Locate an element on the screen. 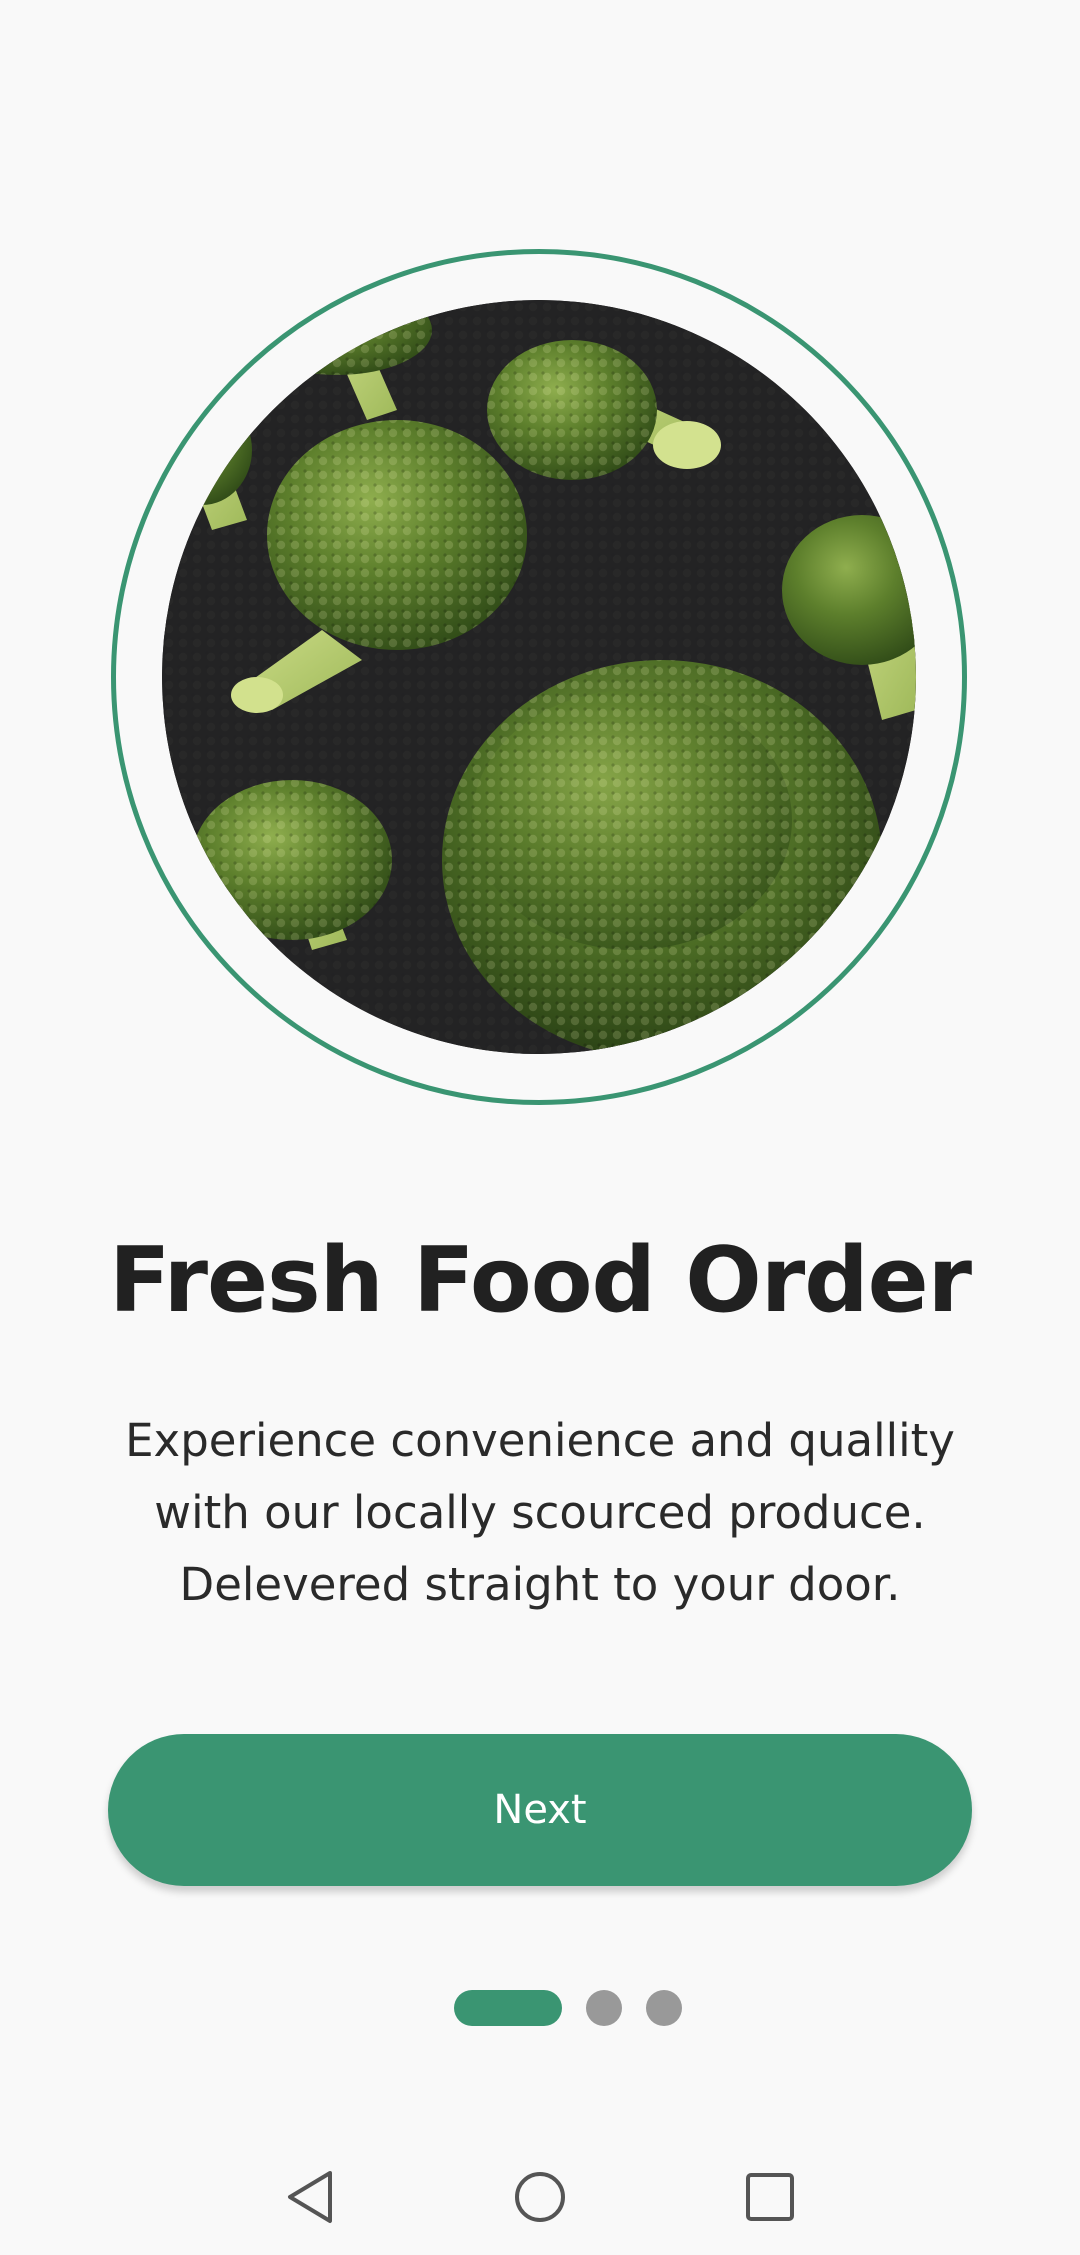 The width and height of the screenshot is (1080, 2255). circle-home-icon is located at coordinates (540, 2197).